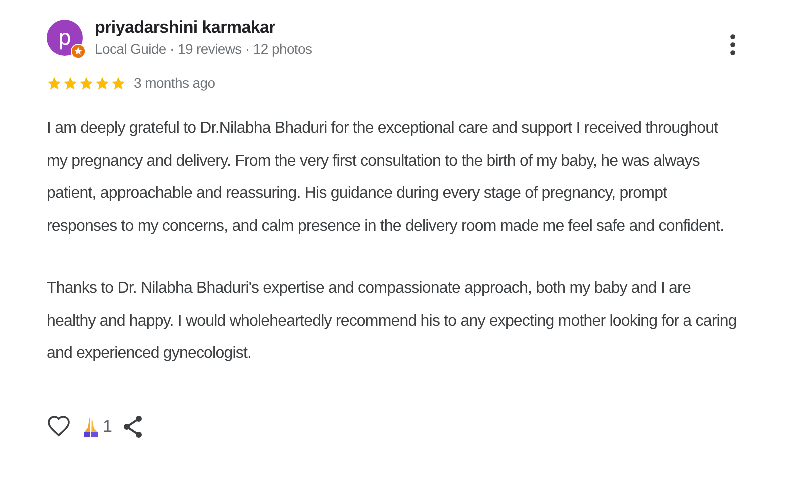 Image resolution: width=800 pixels, height=500 pixels. Describe the element at coordinates (59, 426) in the screenshot. I see `heart-icon` at that location.